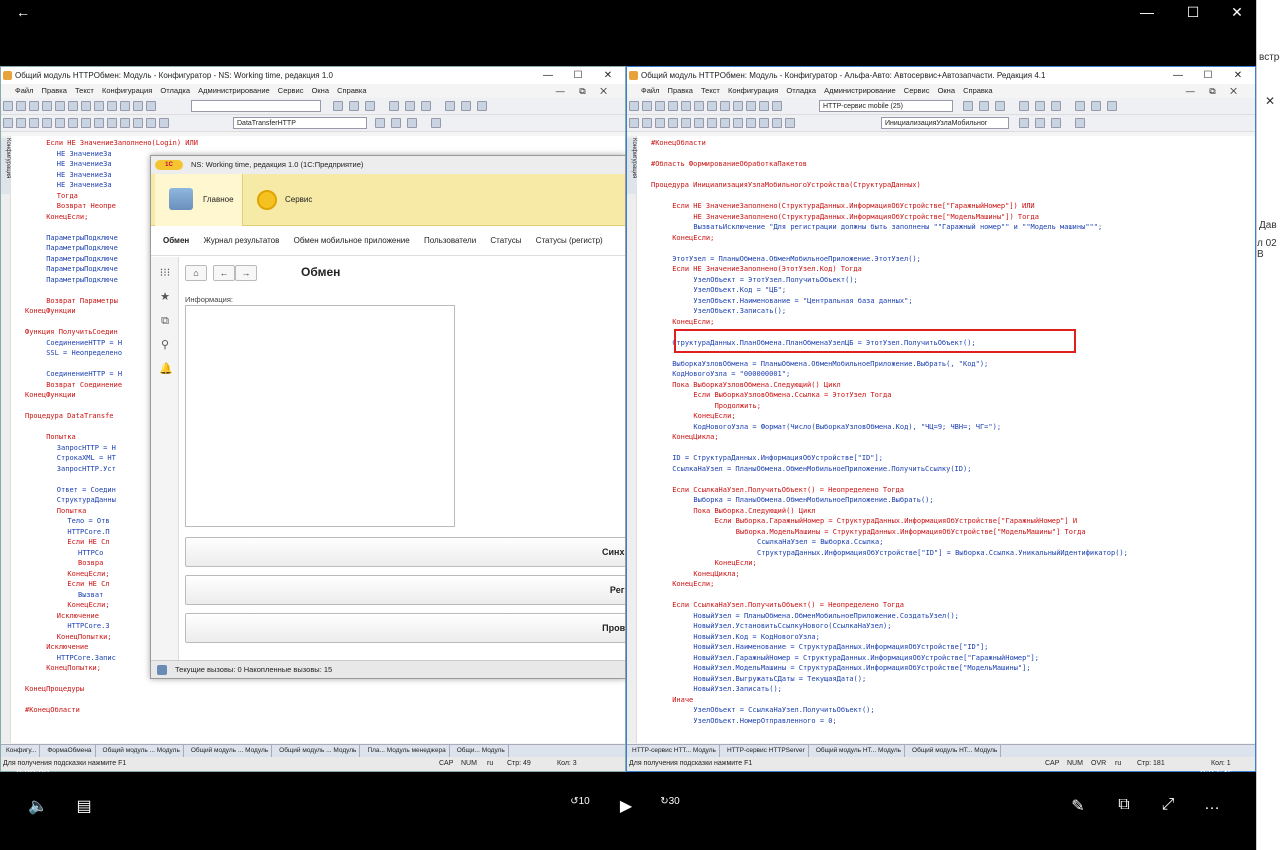 The width and height of the screenshot is (1280, 850). I want to click on menu-debug: Отладка, so click(175, 90).